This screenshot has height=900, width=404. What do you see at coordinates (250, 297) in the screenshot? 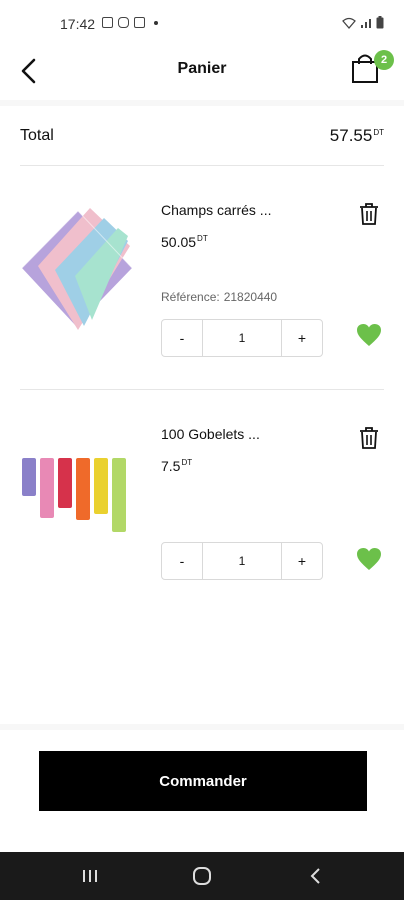
I see `reference-value: 21820440` at bounding box center [250, 297].